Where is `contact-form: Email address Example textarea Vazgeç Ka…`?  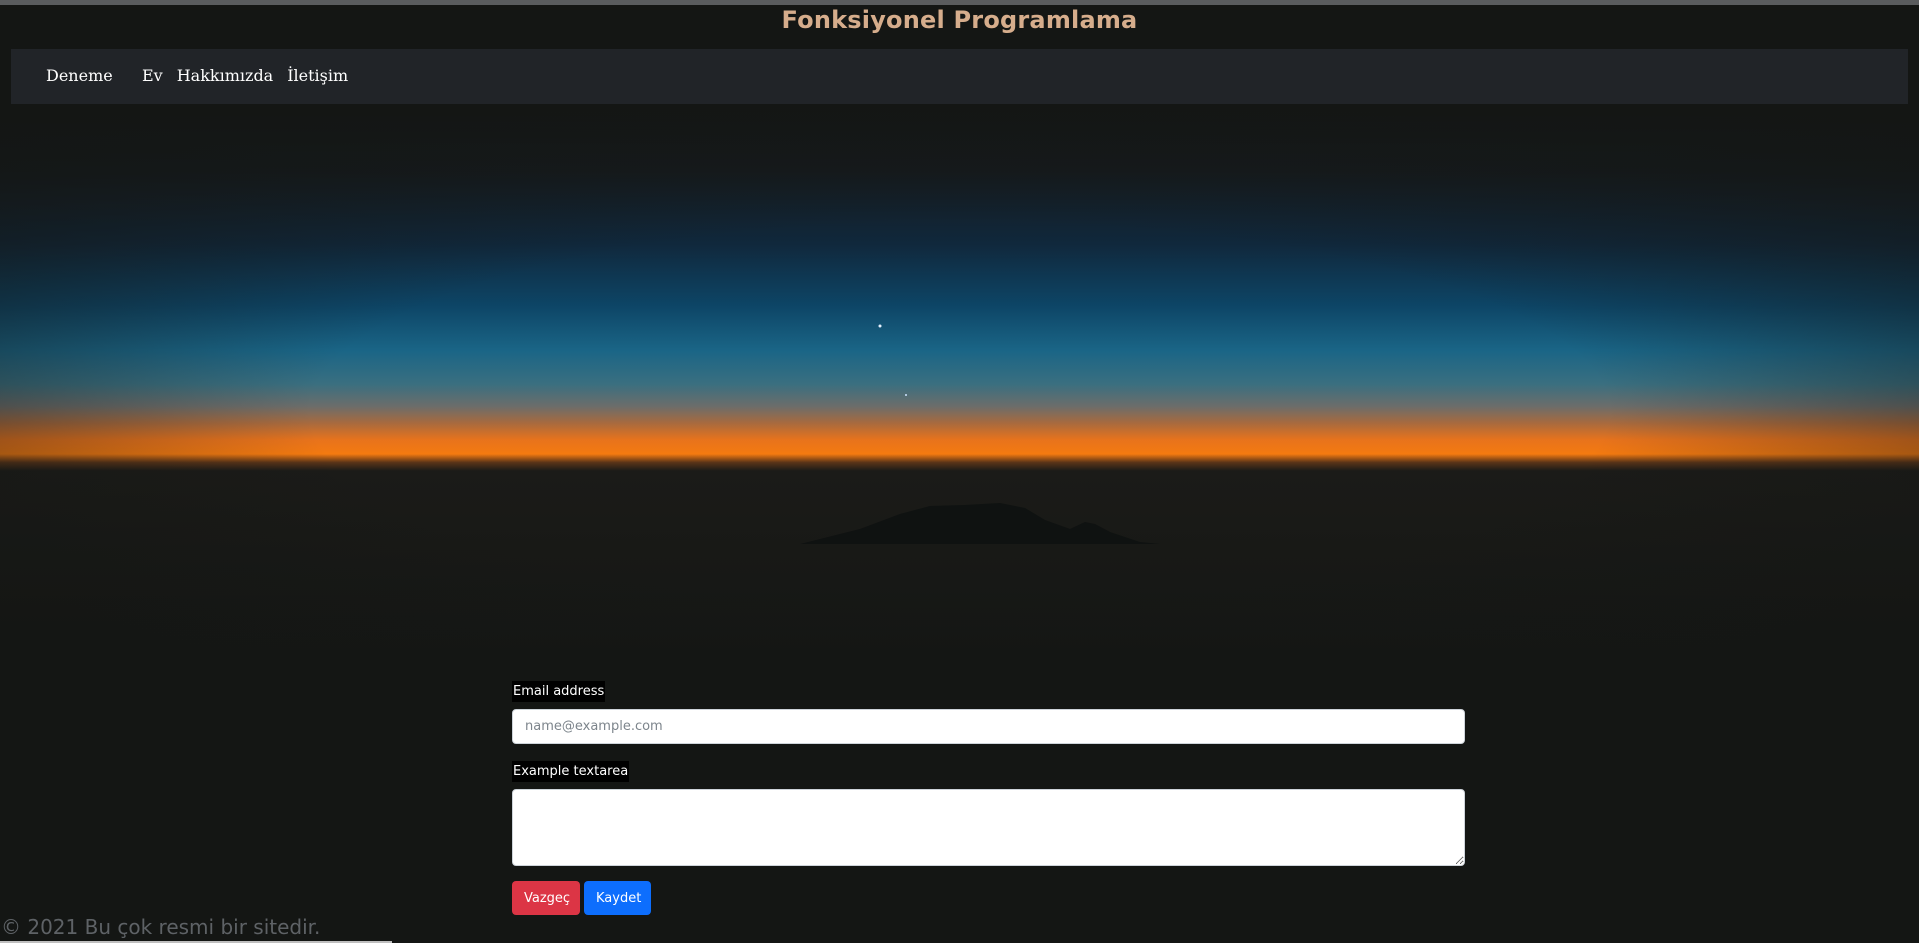 contact-form: Email address Example textarea Vazgeç Ka… is located at coordinates (988, 797).